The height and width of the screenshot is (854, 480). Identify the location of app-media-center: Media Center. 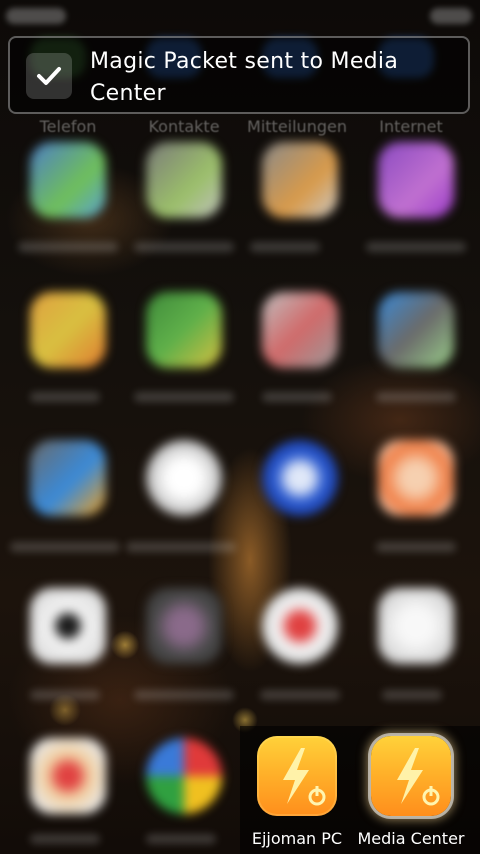
(411, 795).